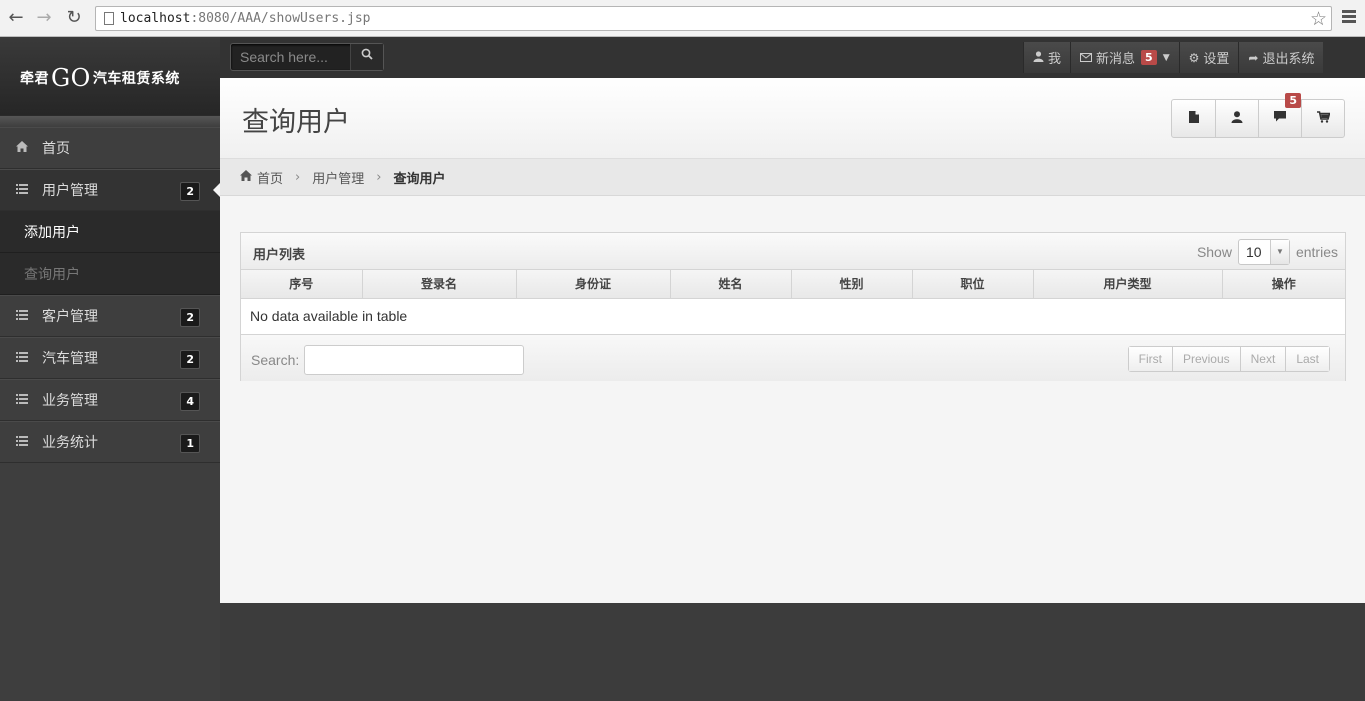 The height and width of the screenshot is (701, 1365). I want to click on user-button, so click(1236, 118).